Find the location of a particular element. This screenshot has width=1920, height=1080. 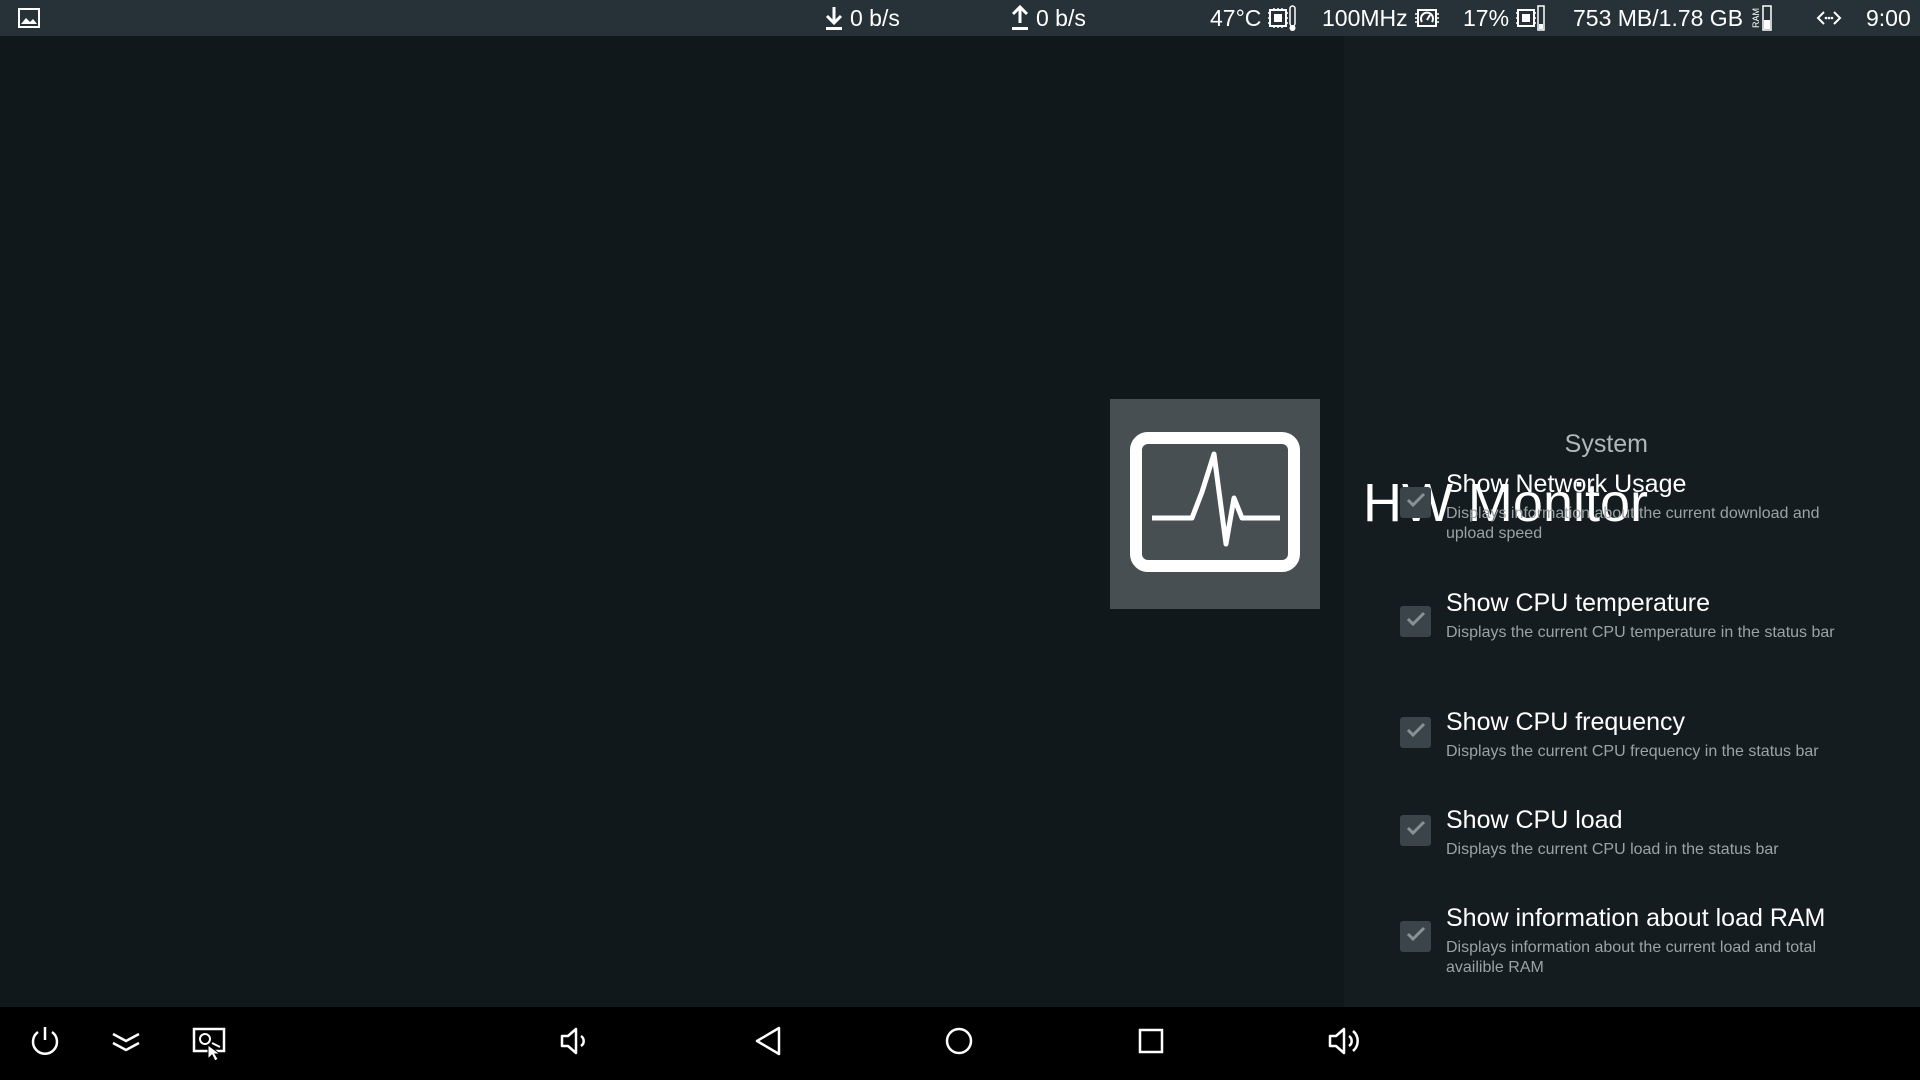

collapse-icon is located at coordinates (126, 1043).